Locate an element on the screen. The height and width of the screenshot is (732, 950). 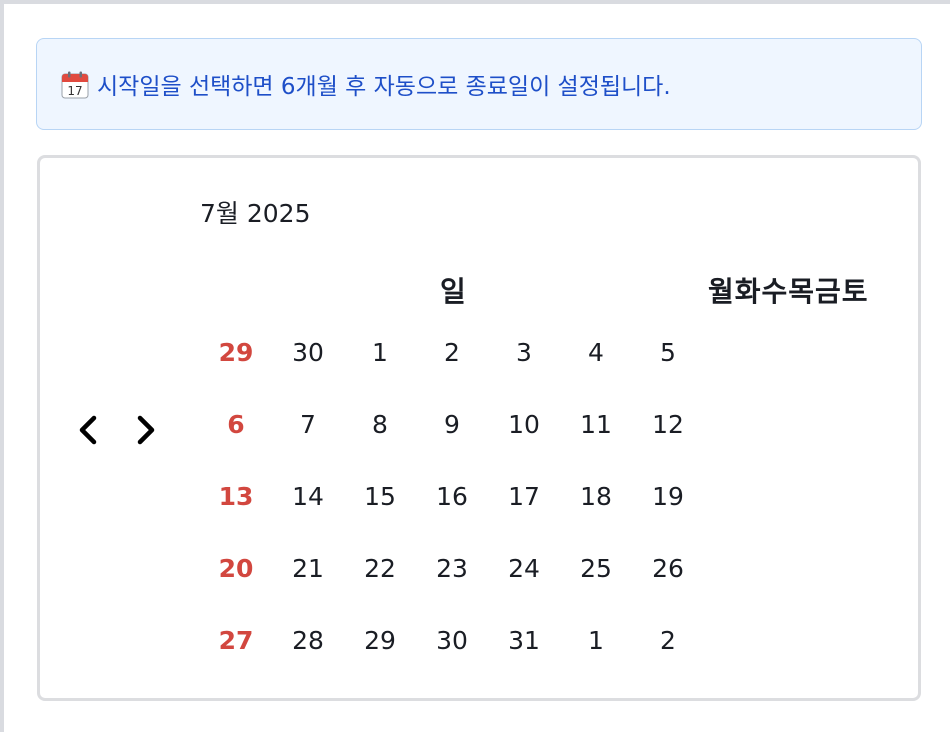
month-label: 7월 2025 is located at coordinates (255, 213).